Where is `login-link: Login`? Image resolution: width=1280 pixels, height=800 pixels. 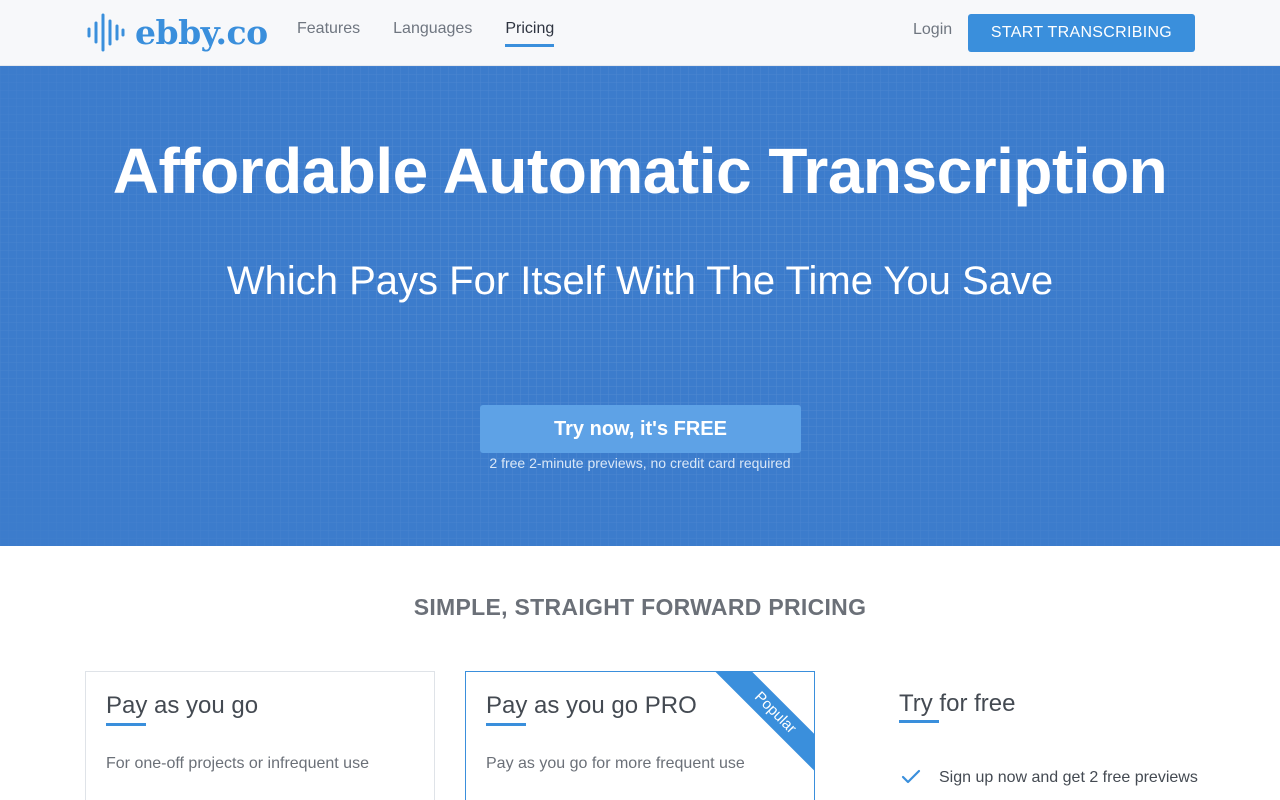 login-link: Login is located at coordinates (932, 30).